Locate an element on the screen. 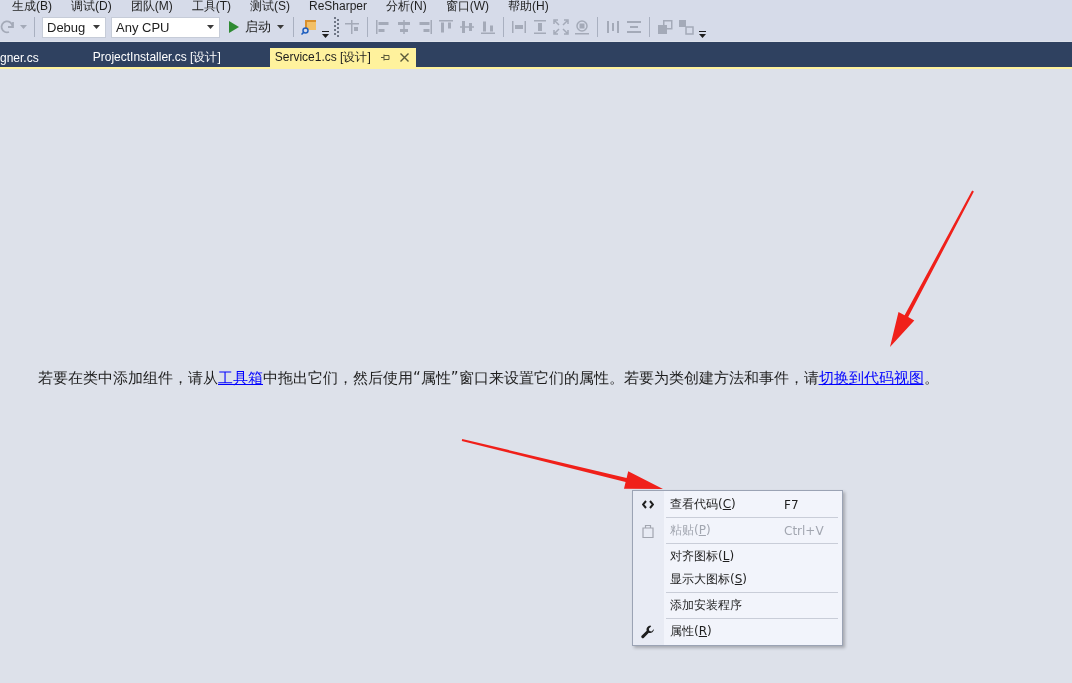  platform-dropdown: Any CPU is located at coordinates (165, 27).